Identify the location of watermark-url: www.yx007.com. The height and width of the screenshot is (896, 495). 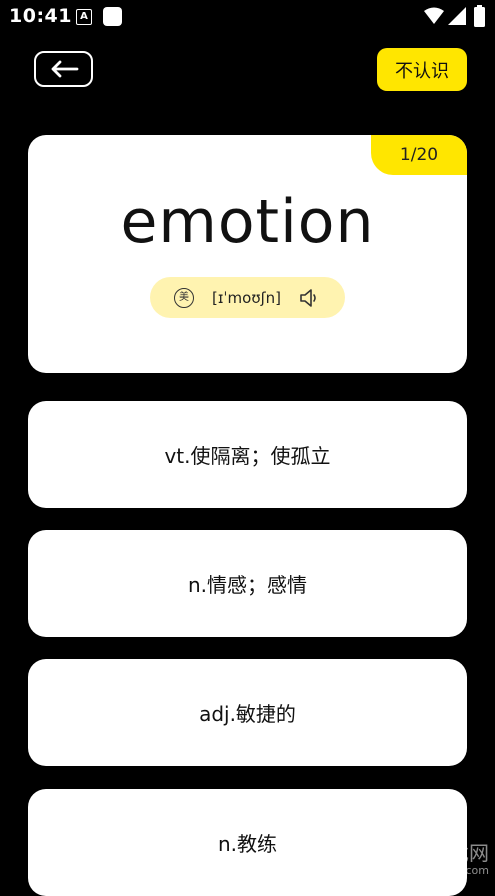
(443, 870).